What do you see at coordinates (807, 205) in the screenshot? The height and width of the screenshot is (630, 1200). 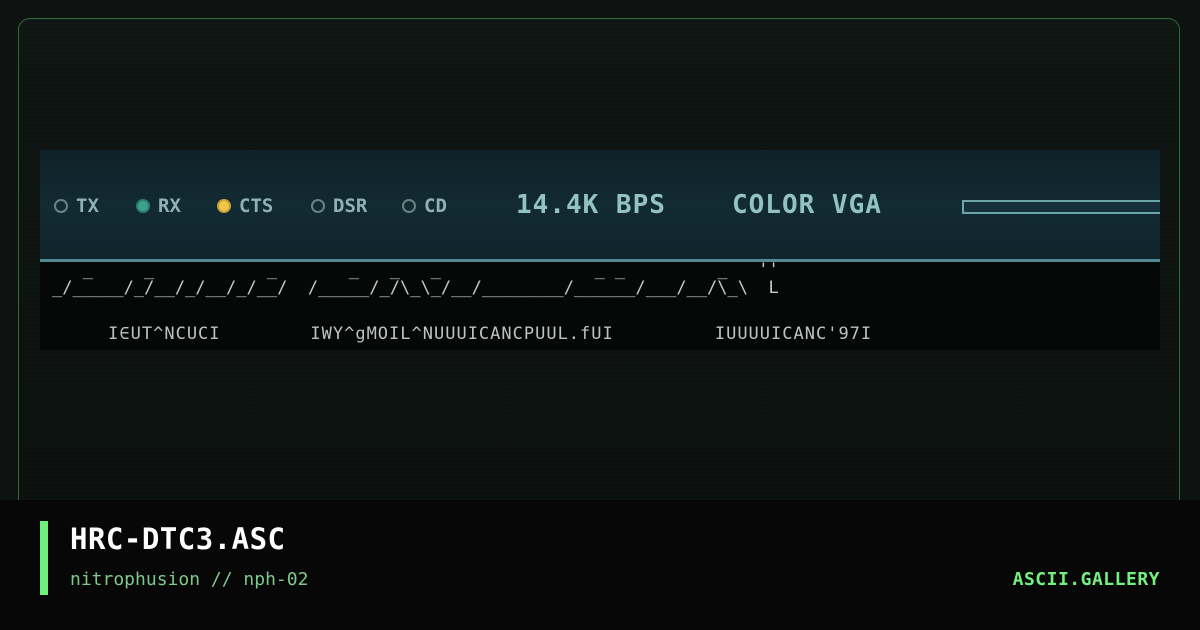 I see `display-mode: COLOR VGA` at bounding box center [807, 205].